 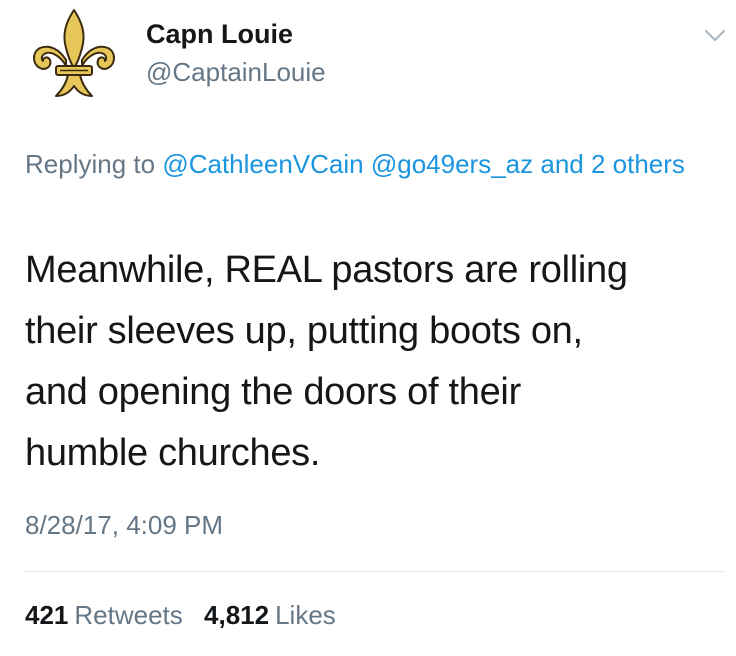 What do you see at coordinates (262, 164) in the screenshot?
I see `mention-link: @CathleenVCain` at bounding box center [262, 164].